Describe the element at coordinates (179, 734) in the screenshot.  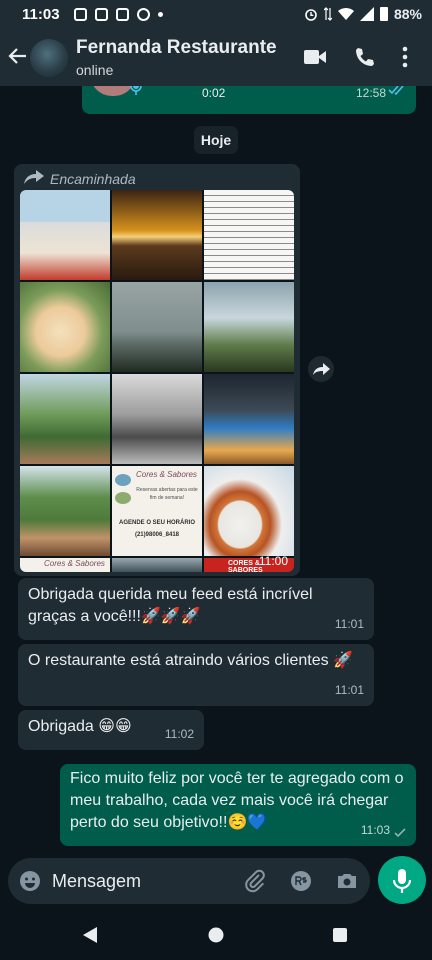
I see `message-time: 11:02` at that location.